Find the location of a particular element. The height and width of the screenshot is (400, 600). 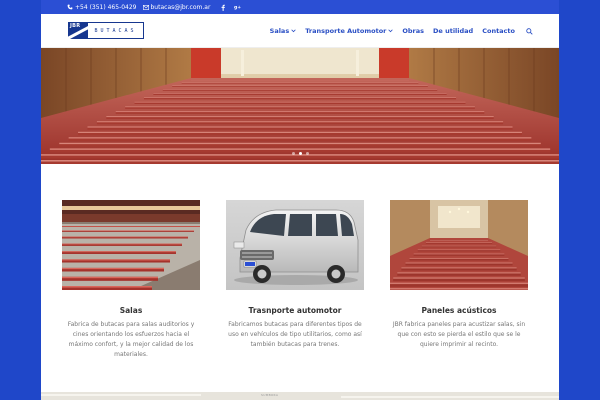

location-map: SUMBORA is located at coordinates (300, 396).